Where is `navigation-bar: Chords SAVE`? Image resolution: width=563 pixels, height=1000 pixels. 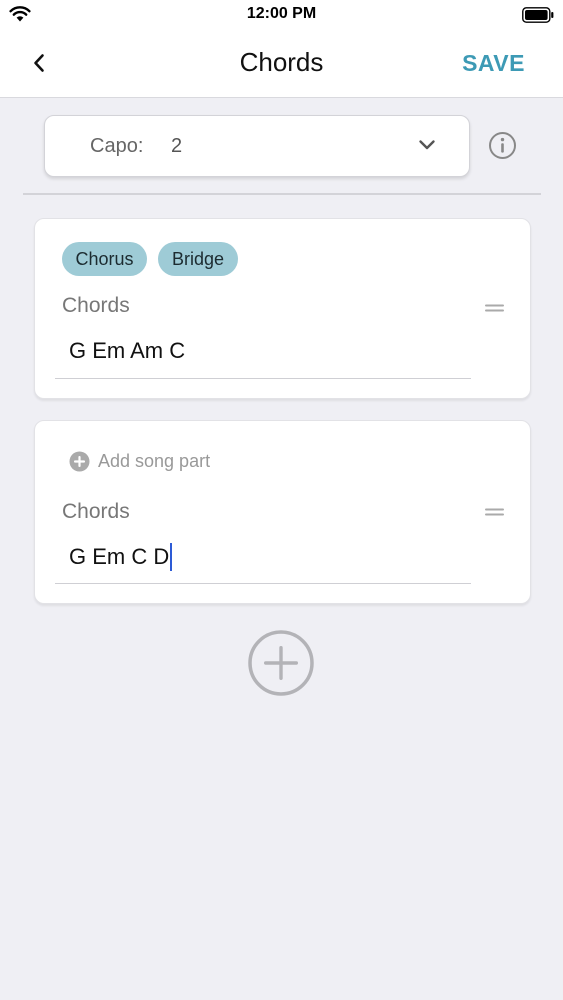 navigation-bar: Chords SAVE is located at coordinates (281, 64).